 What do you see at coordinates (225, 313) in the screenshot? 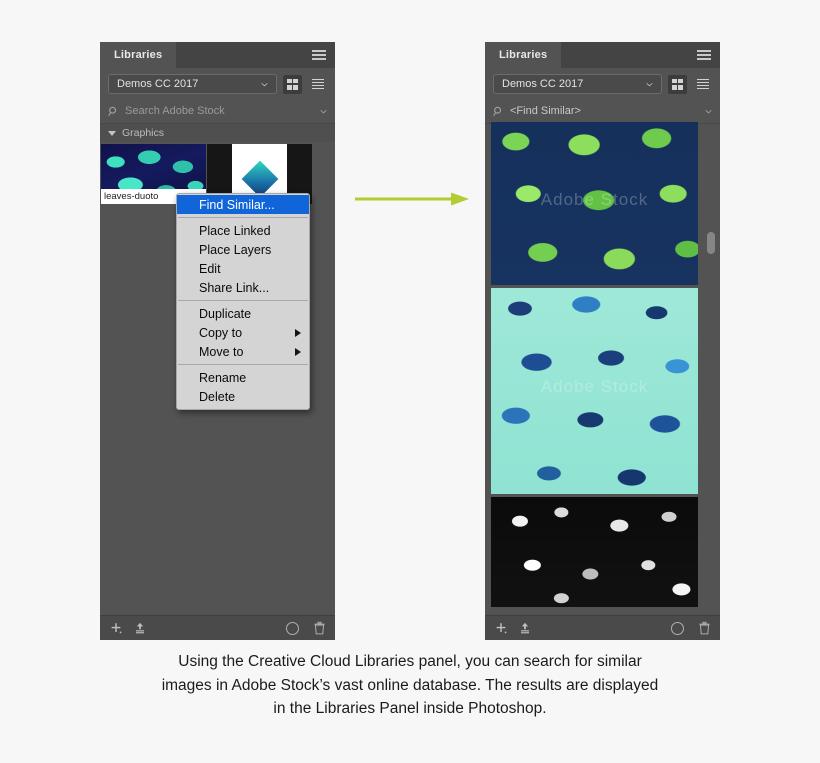
I see `menu-item-label: Duplicate` at bounding box center [225, 313].